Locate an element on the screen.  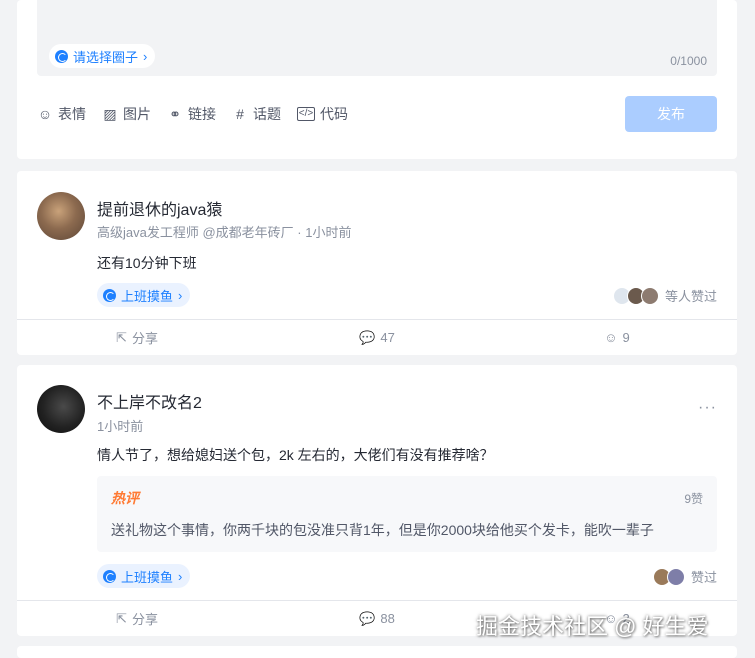
topic-button: # 话题 is located at coordinates (256, 114).